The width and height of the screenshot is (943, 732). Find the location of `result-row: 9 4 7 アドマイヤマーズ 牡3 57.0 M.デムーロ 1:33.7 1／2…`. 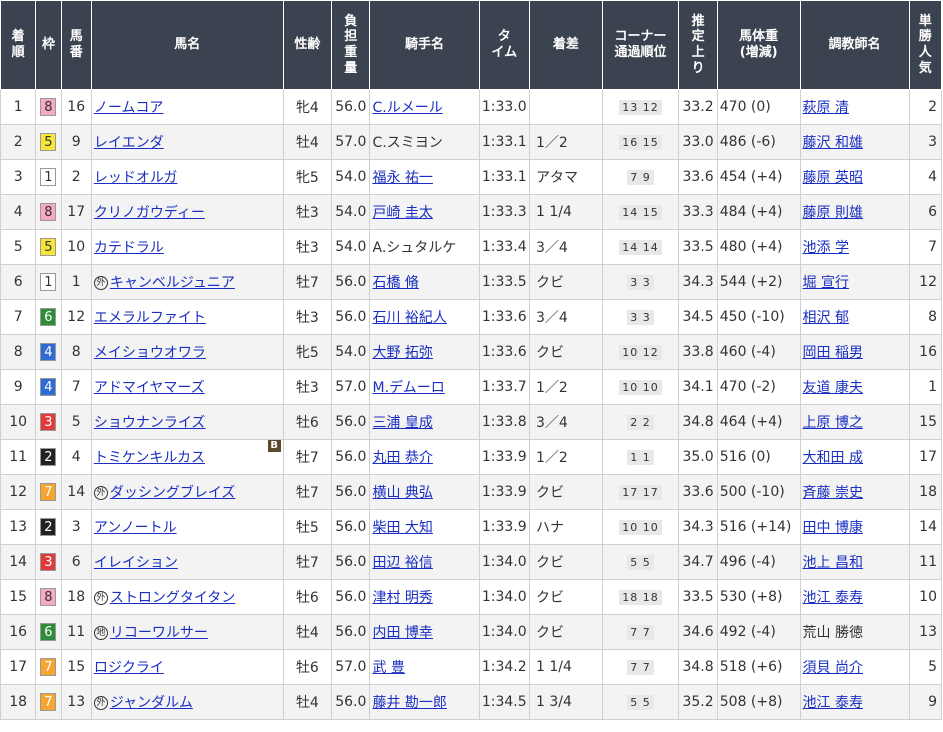

result-row: 9 4 7 アドマイヤマーズ 牡3 57.0 M.デムーロ 1:33.7 1／2… is located at coordinates (471, 387).